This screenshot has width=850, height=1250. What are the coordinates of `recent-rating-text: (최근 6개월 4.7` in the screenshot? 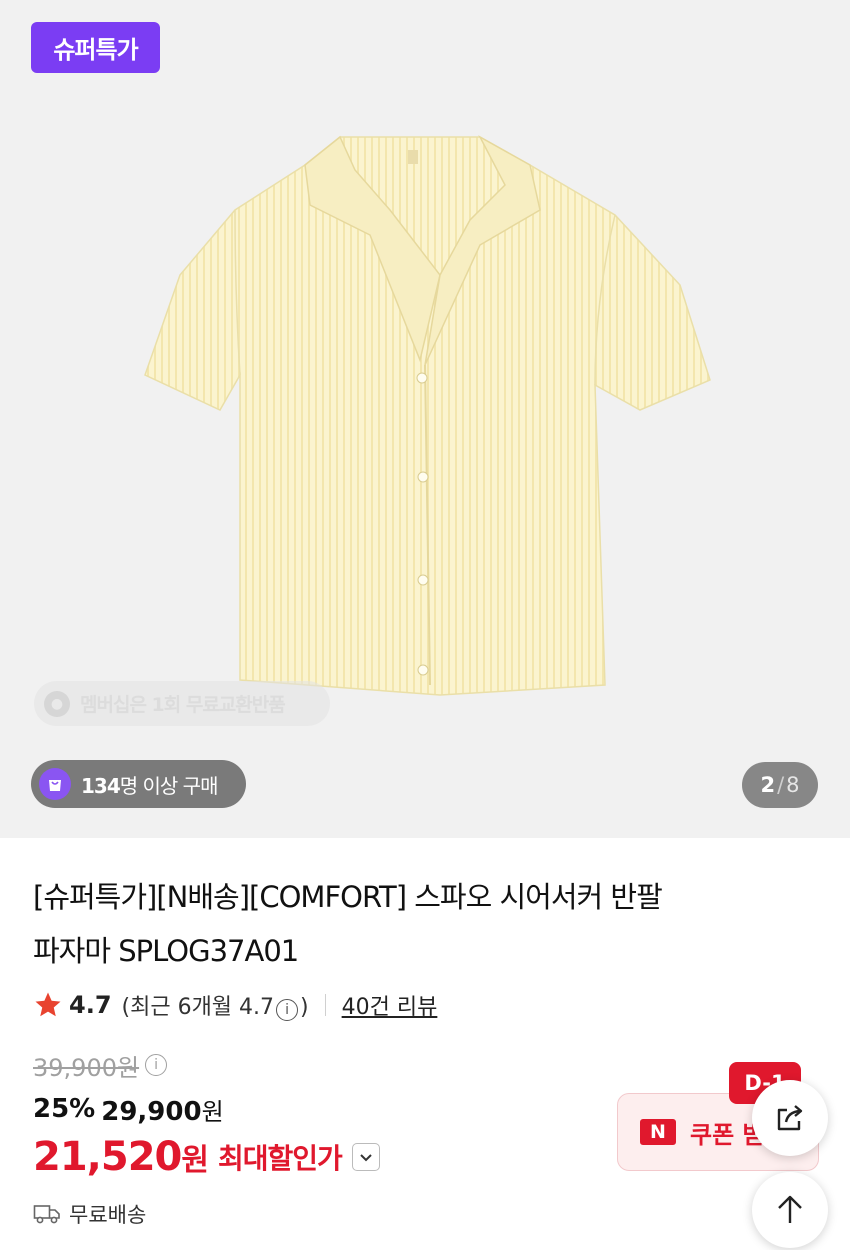 It's located at (198, 1007).